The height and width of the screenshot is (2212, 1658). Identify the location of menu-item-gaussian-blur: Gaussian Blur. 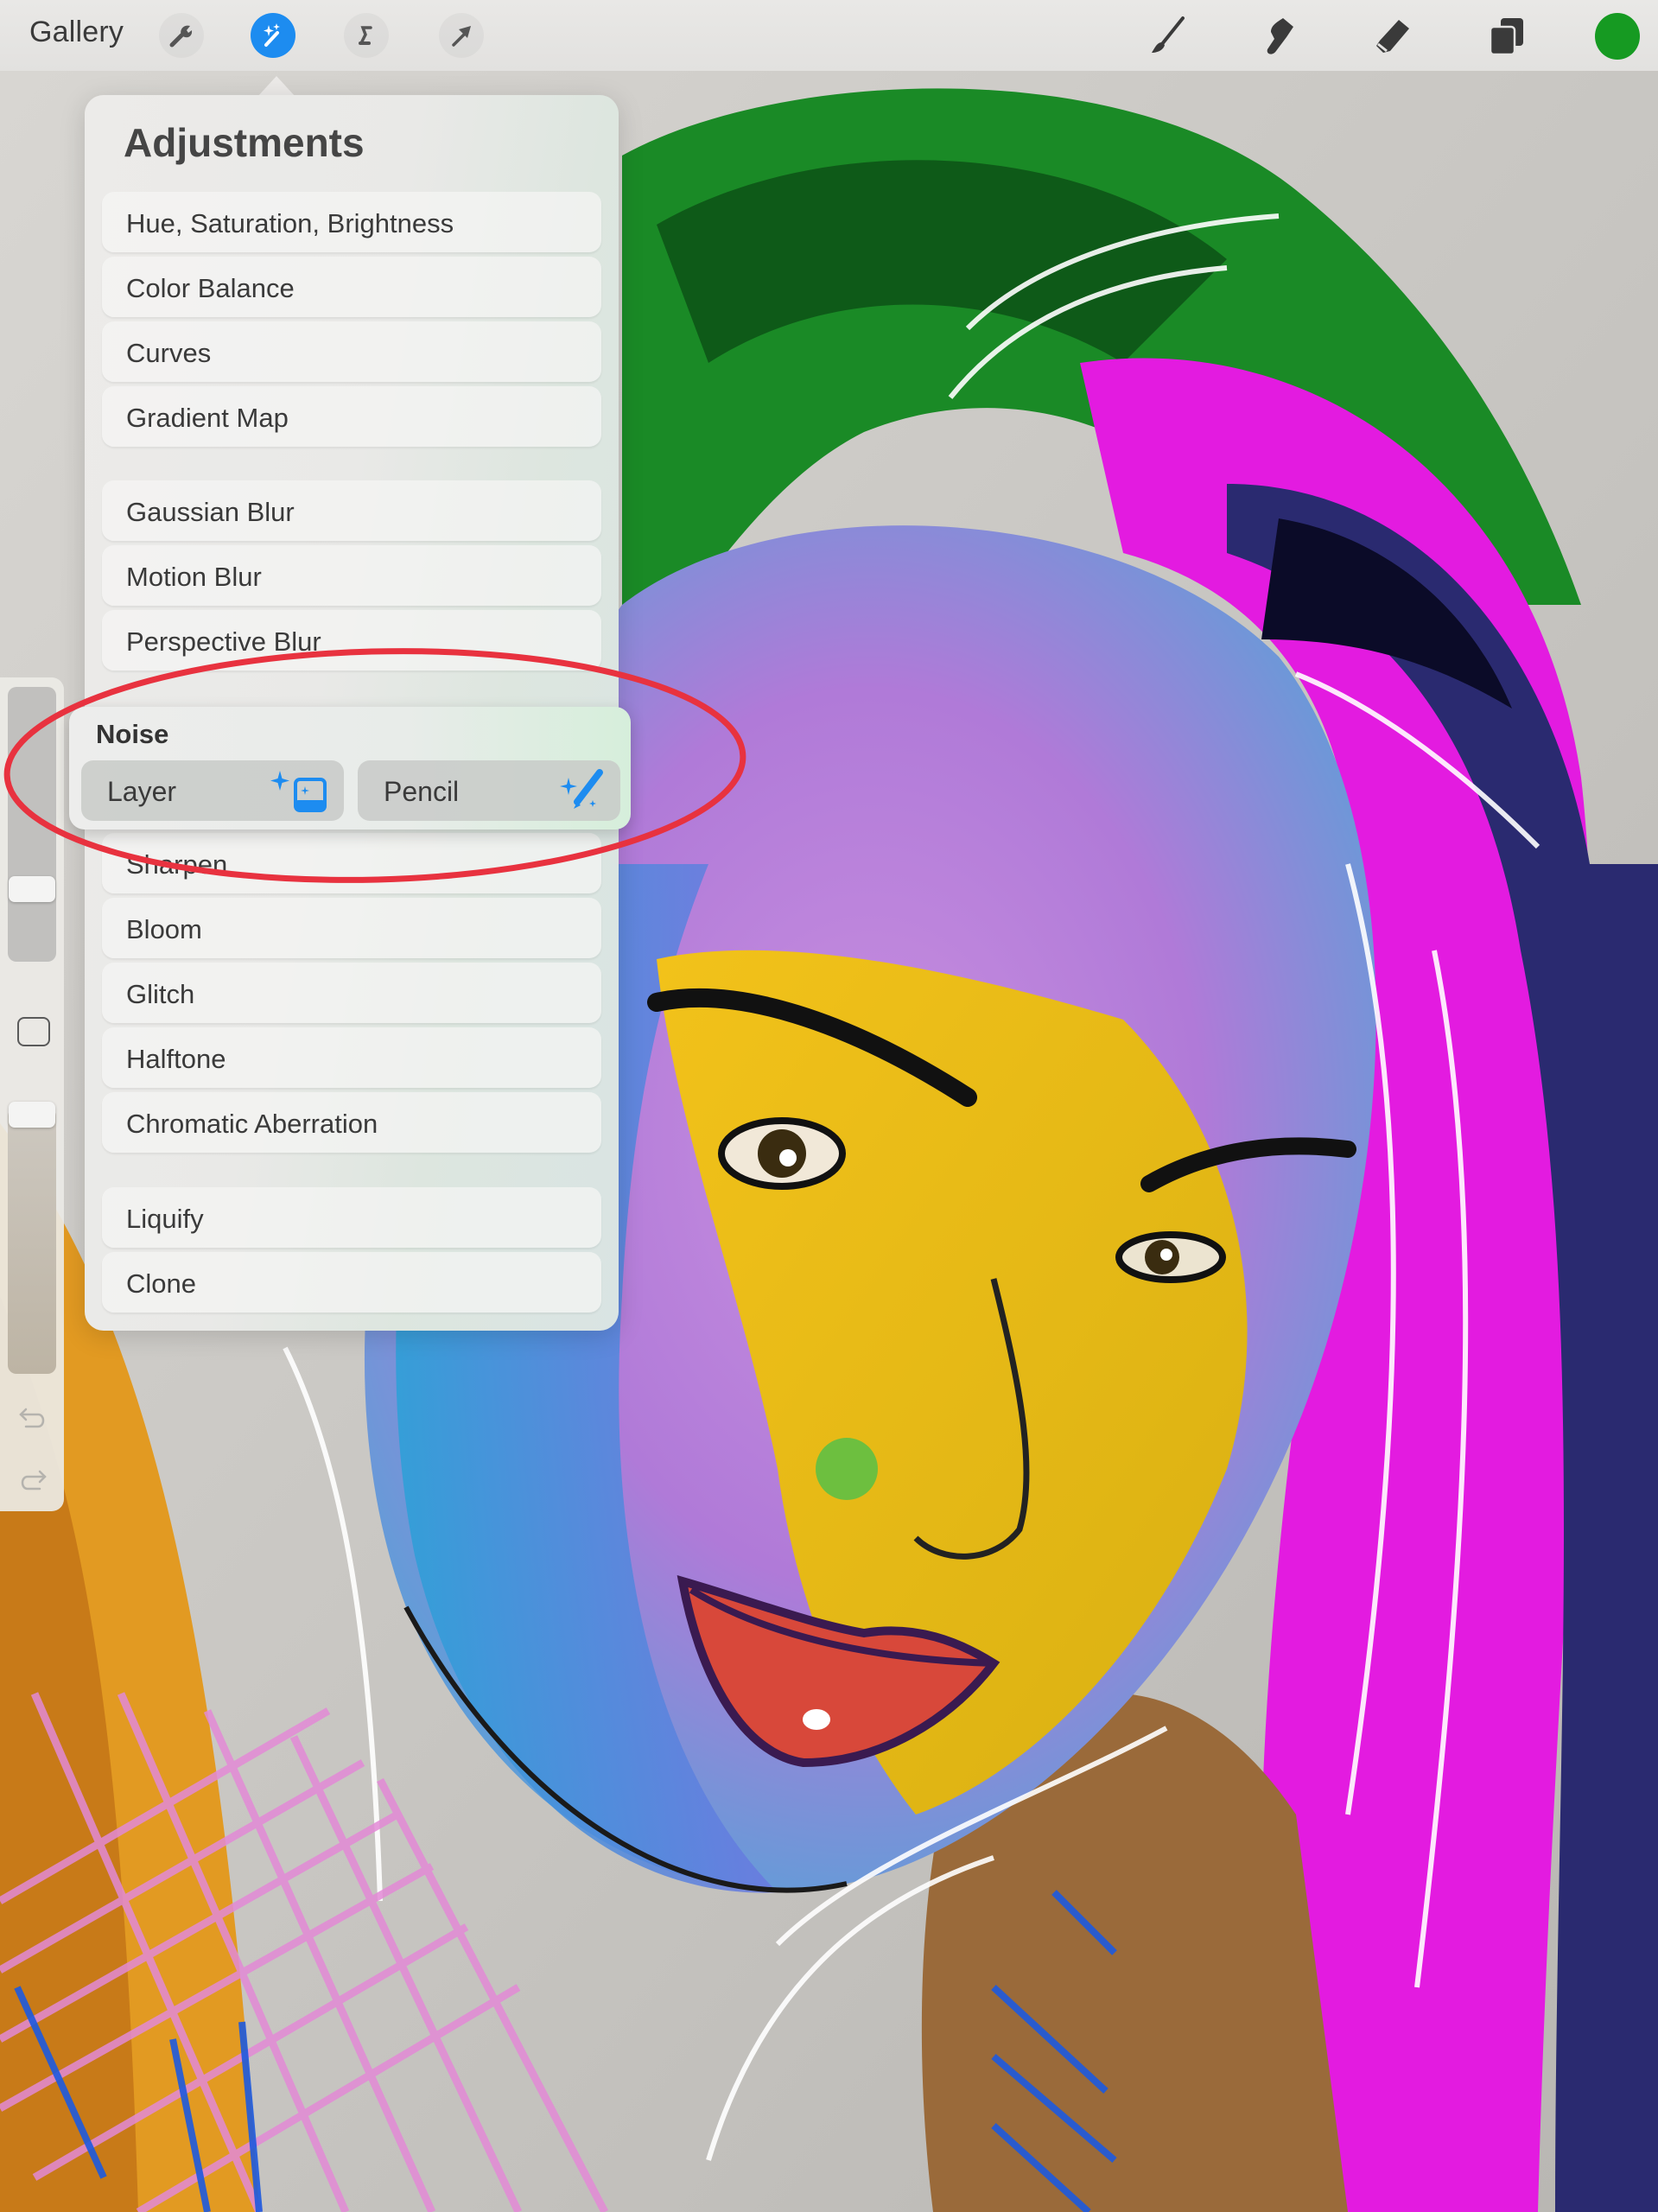
(351, 510).